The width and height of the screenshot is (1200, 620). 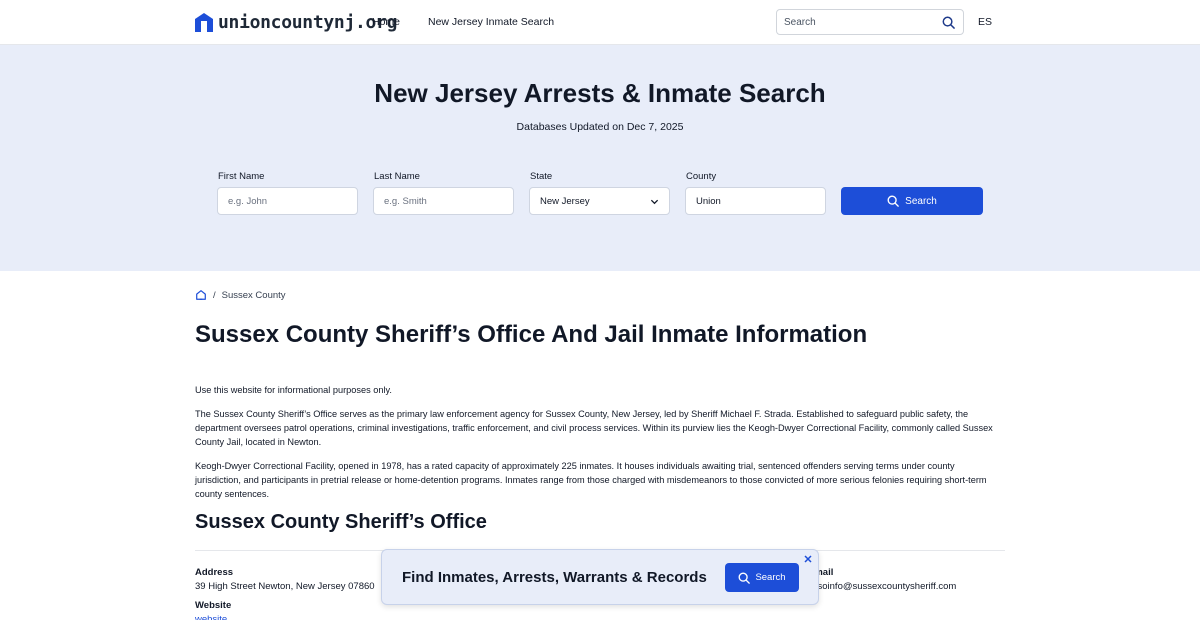 What do you see at coordinates (882, 586) in the screenshot?
I see `email-value: scsoinfo@sussexcountysheriff.com` at bounding box center [882, 586].